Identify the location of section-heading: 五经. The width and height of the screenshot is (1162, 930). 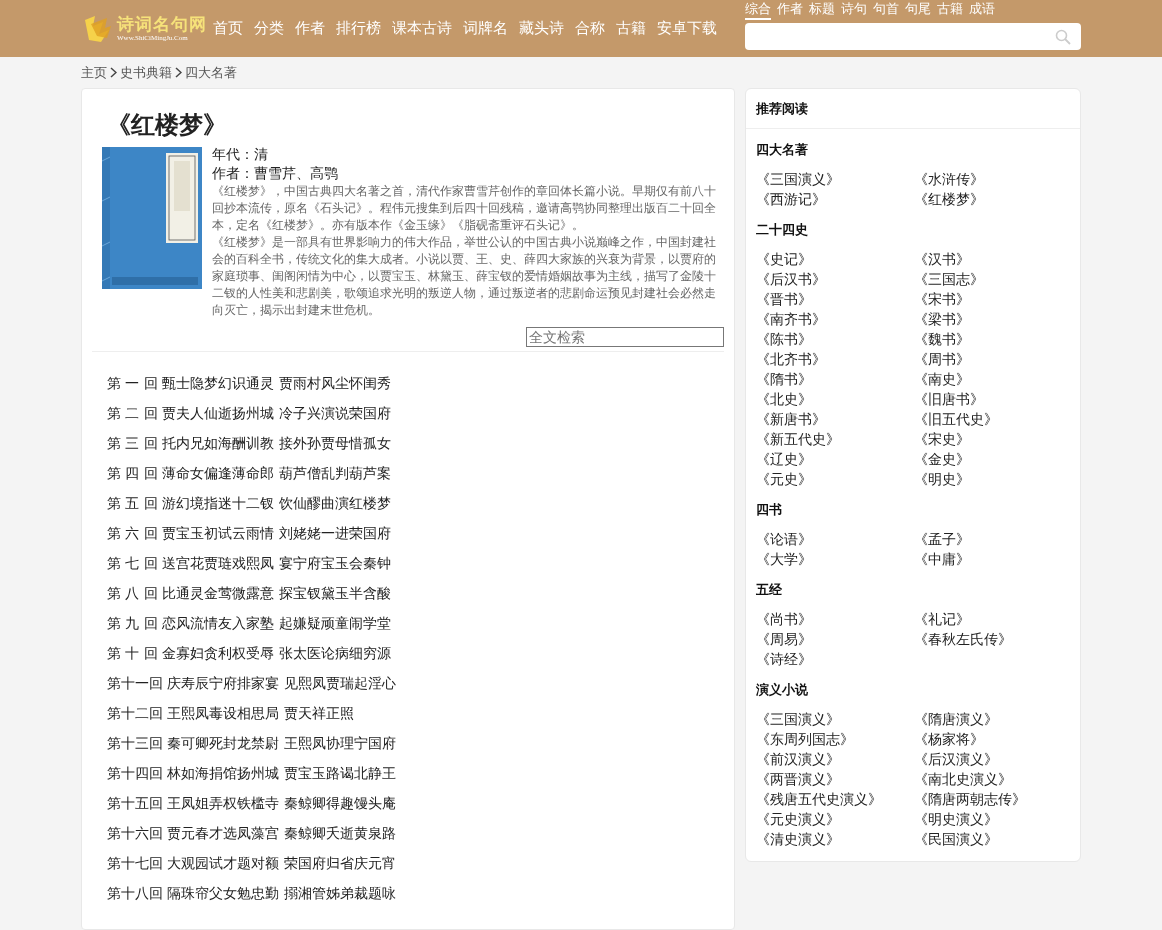
(769, 590).